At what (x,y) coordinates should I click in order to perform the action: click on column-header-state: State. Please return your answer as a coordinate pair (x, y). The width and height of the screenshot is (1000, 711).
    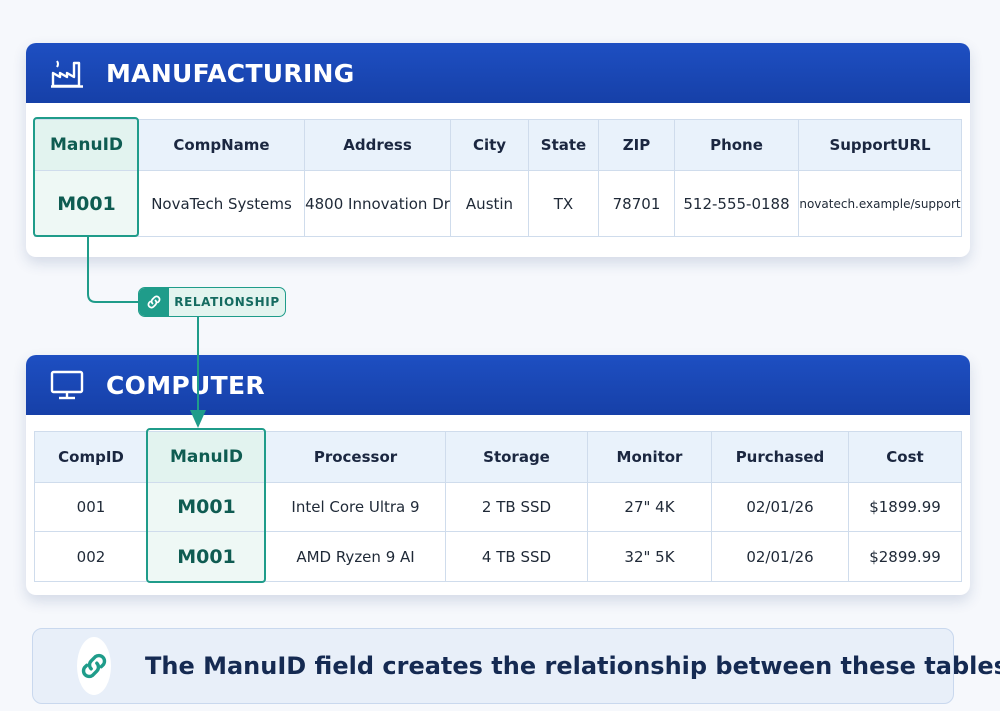
    Looking at the image, I should click on (563, 145).